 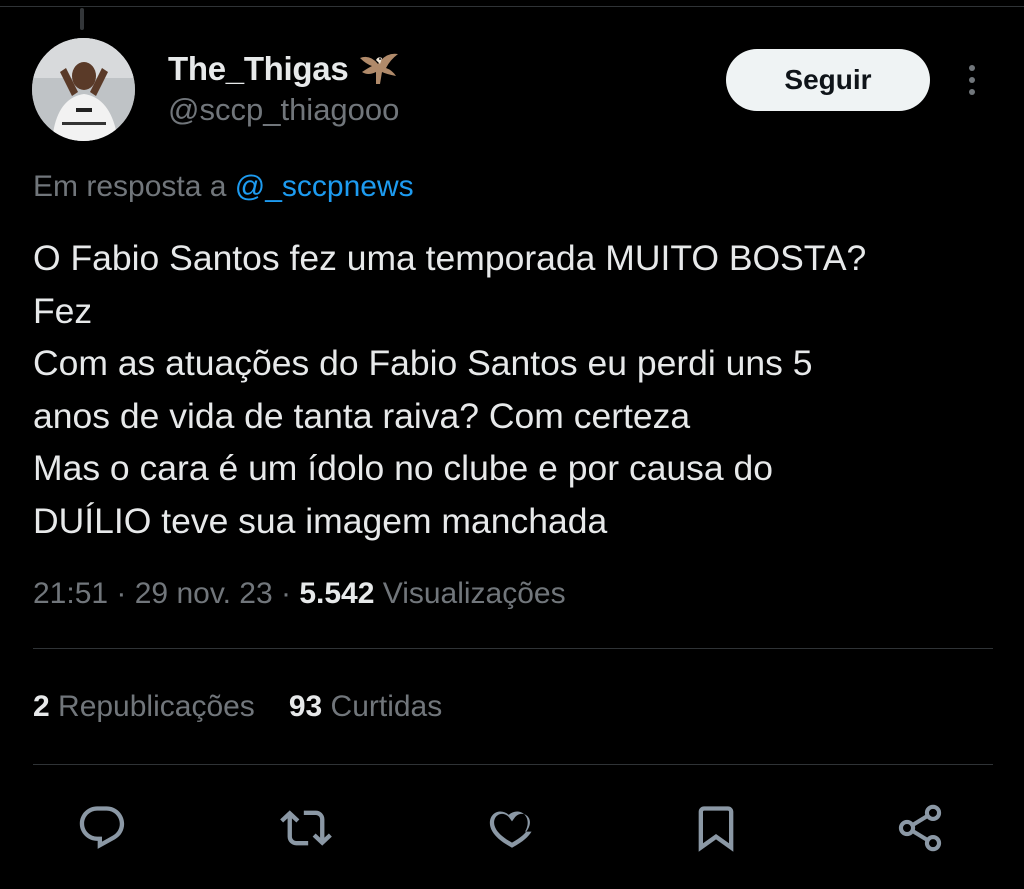 What do you see at coordinates (337, 593) in the screenshot?
I see `views-count: 5.542` at bounding box center [337, 593].